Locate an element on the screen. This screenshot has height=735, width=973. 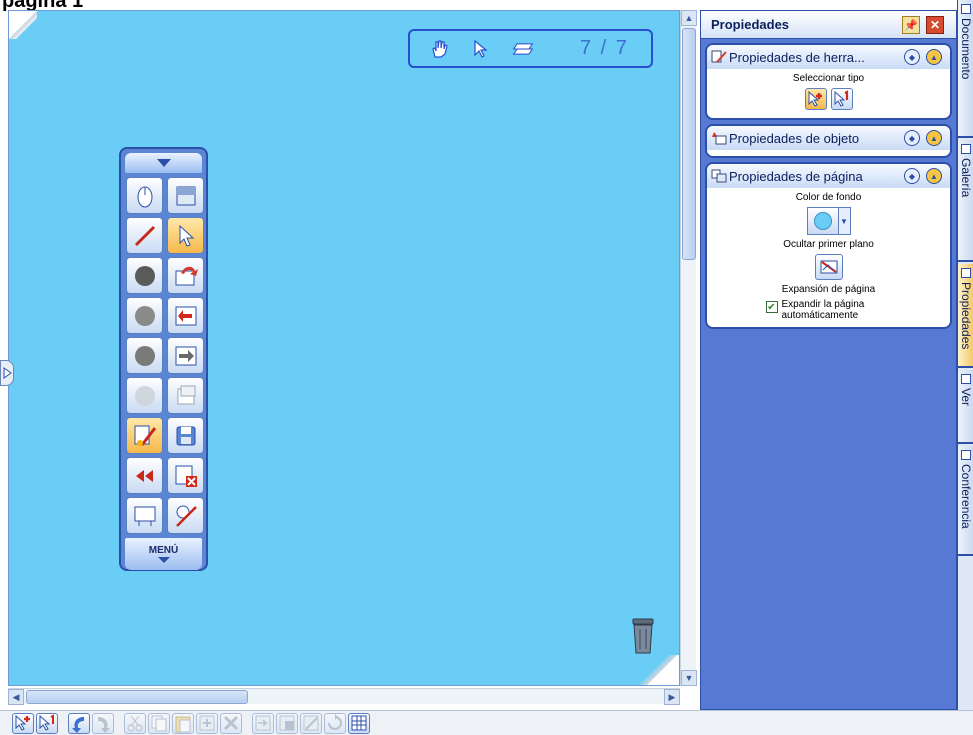
chevron-down-icon: ▼ is located at coordinates (844, 221).